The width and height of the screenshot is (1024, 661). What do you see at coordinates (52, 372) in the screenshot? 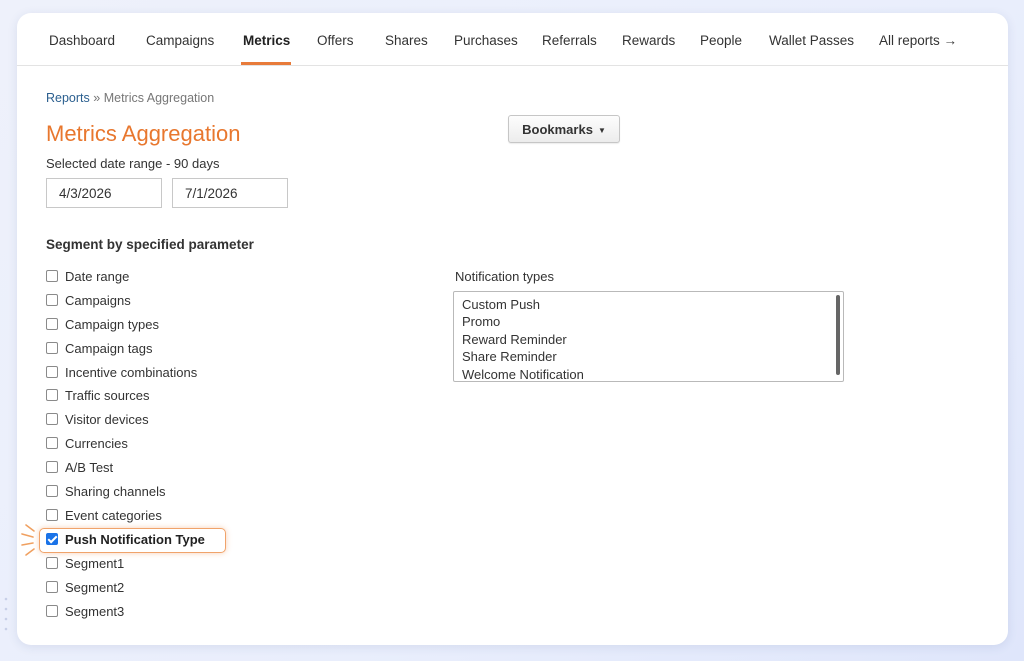
I see `checkbox-incentive-combinations` at bounding box center [52, 372].